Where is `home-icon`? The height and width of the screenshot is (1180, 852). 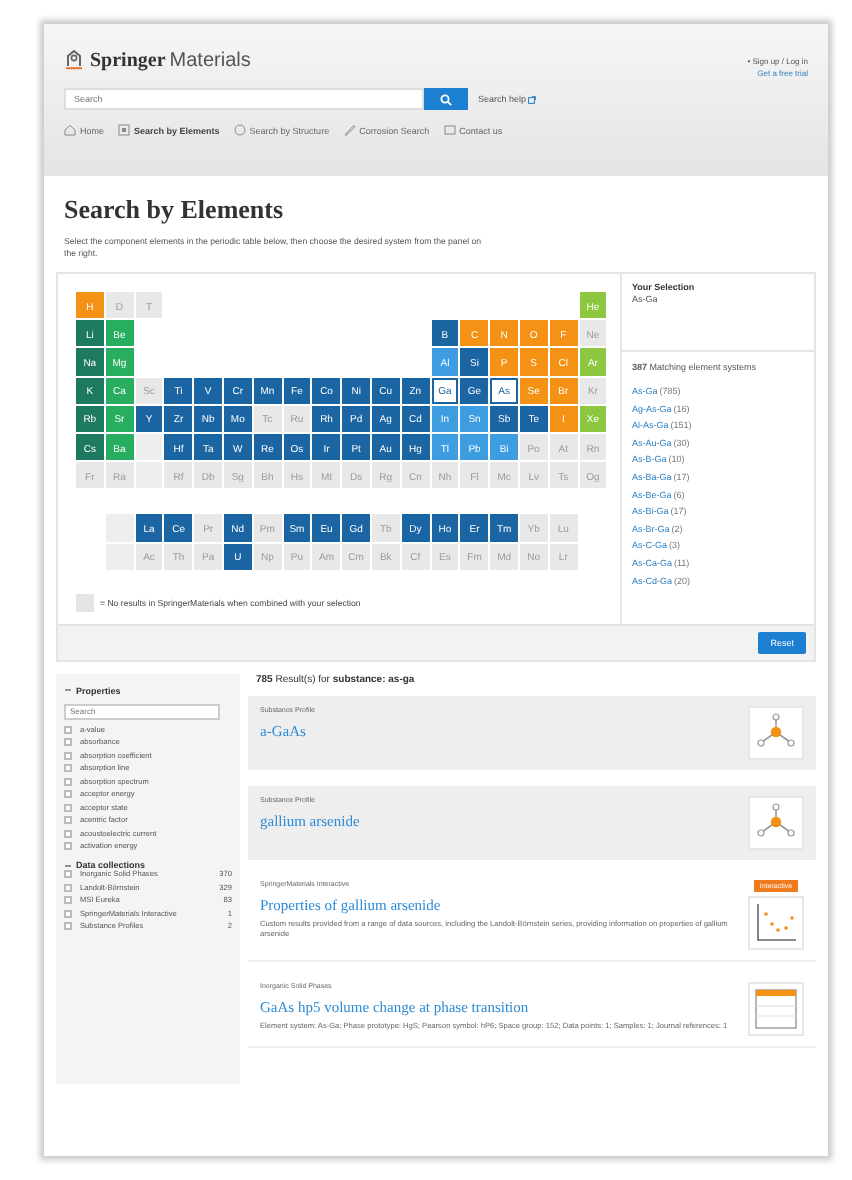 home-icon is located at coordinates (70, 130).